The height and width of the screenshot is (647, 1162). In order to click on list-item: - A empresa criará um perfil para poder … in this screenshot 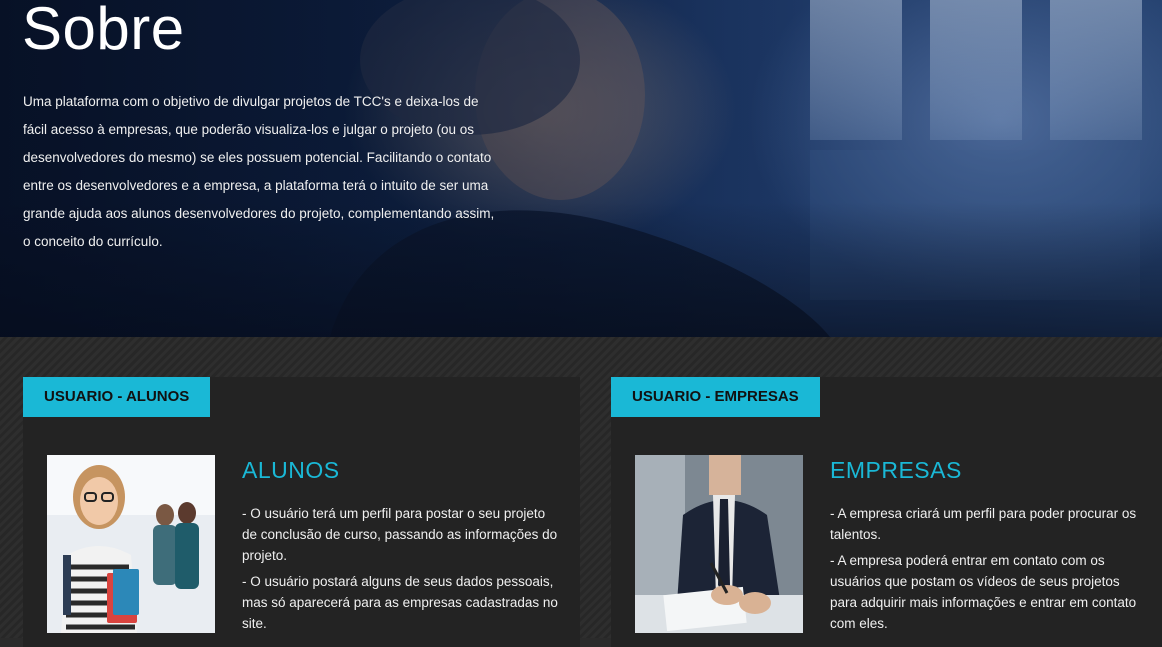, I will do `click(983, 524)`.